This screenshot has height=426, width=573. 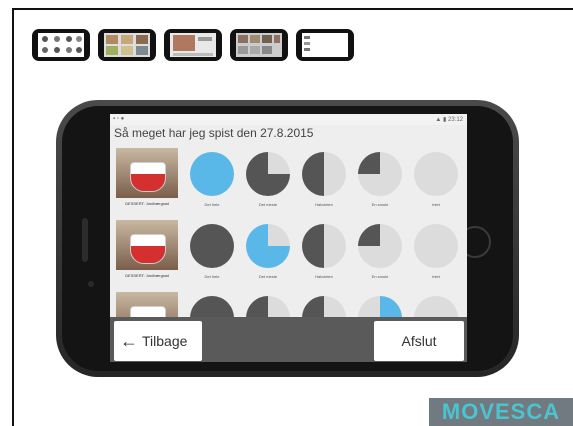 What do you see at coordinates (455, 120) in the screenshot?
I see `status-time: 23:12` at bounding box center [455, 120].